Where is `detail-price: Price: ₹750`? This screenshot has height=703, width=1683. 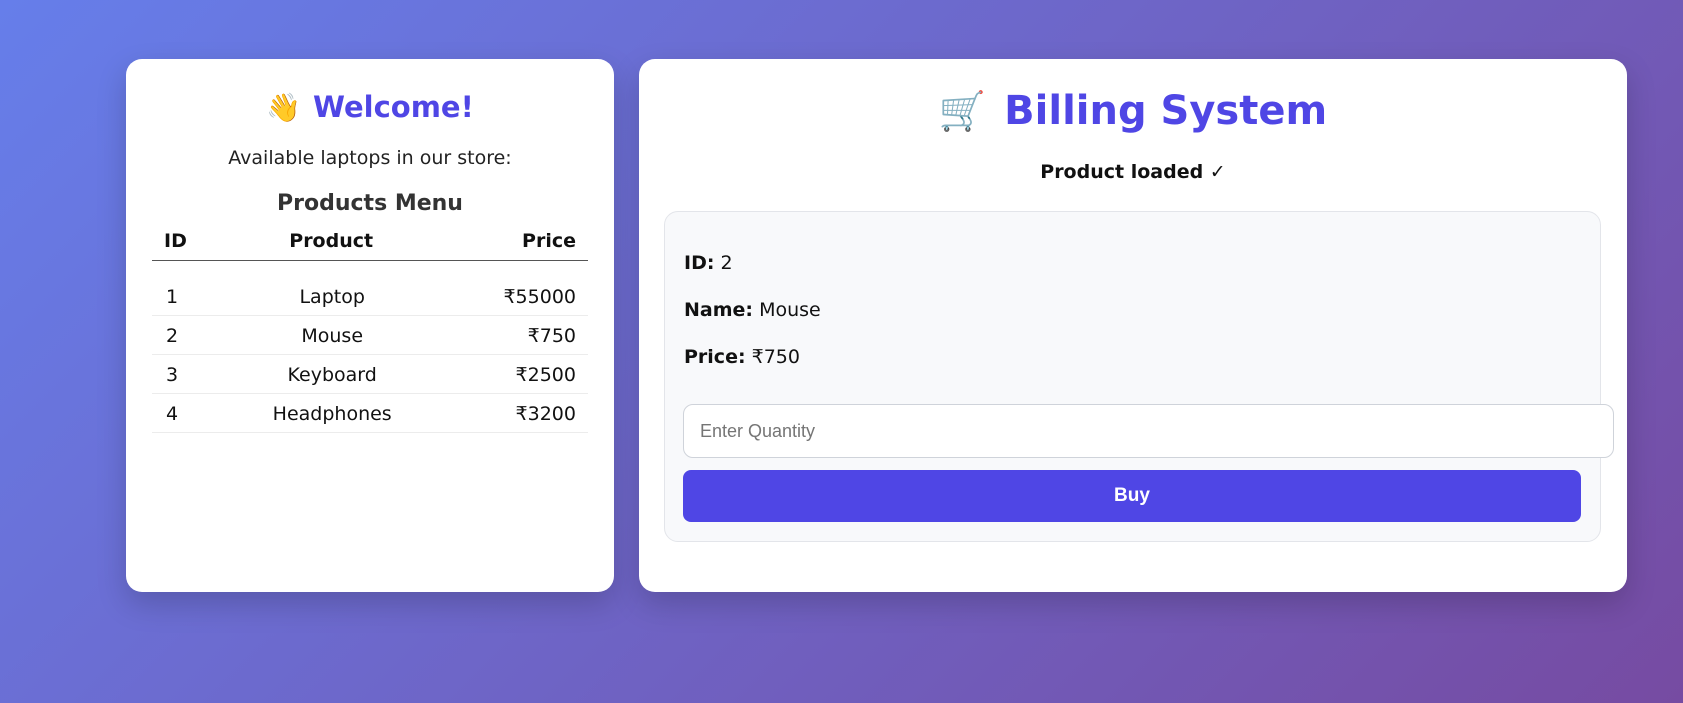 detail-price: Price: ₹750 is located at coordinates (742, 357).